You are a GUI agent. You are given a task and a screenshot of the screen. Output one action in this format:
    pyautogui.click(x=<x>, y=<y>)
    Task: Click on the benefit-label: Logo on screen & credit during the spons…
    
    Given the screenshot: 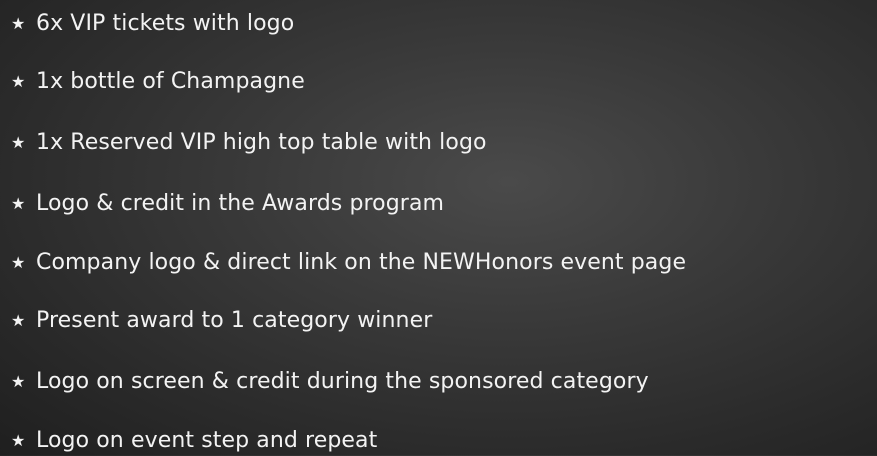 What is the action you would take?
    pyautogui.click(x=342, y=381)
    